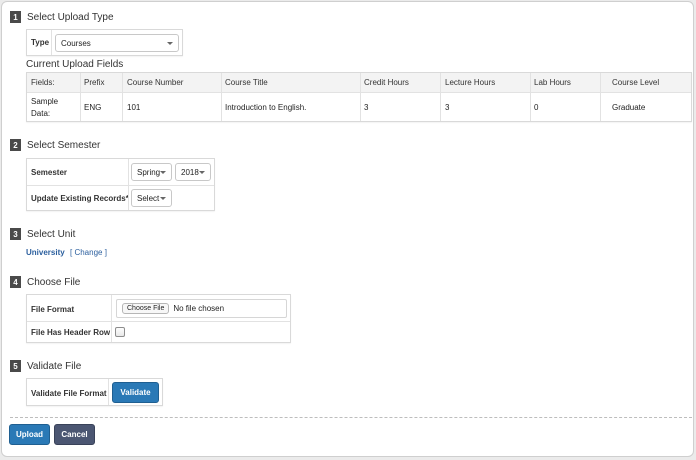 This screenshot has width=696, height=460. I want to click on current-upload-fields-title: Current Upload Fields, so click(75, 64).